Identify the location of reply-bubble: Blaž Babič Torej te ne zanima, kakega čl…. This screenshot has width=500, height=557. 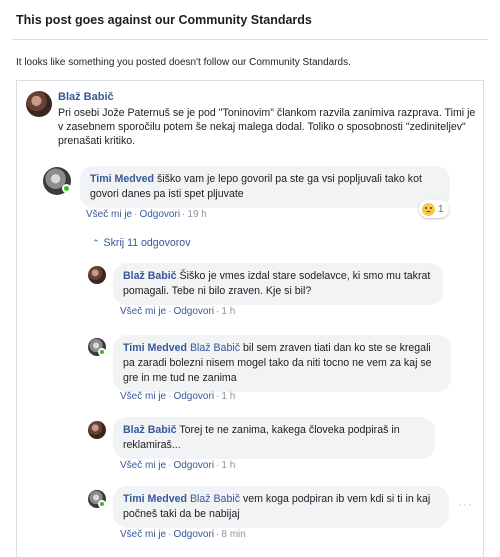
(274, 438).